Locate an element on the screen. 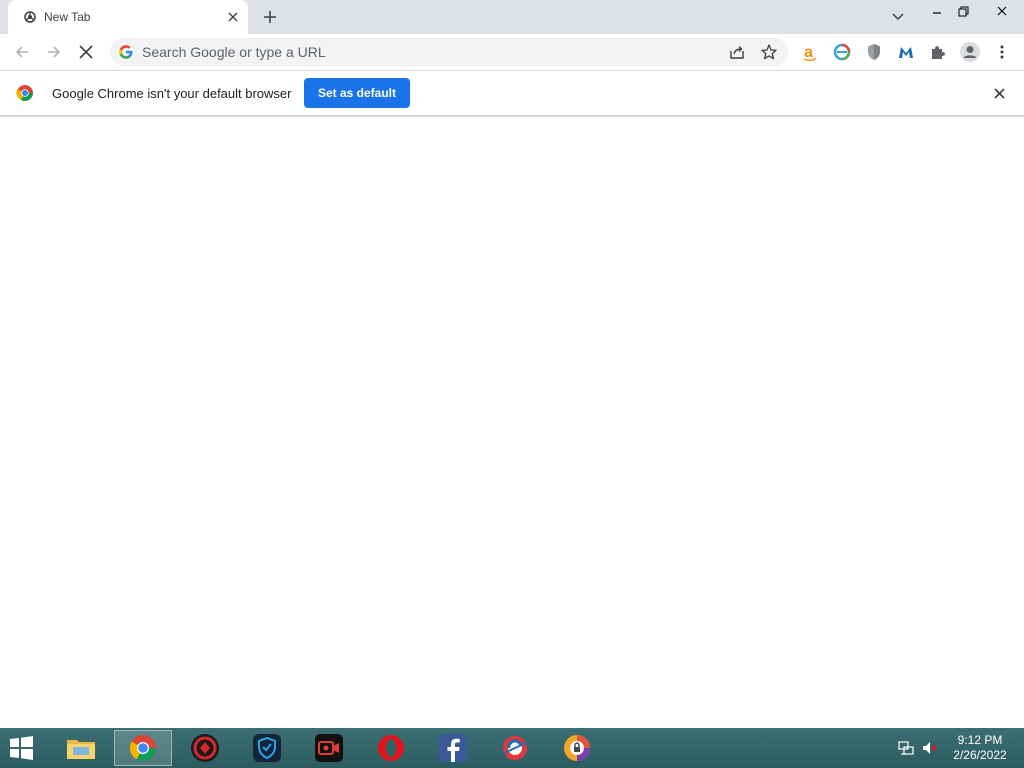  star-icon is located at coordinates (769, 52).